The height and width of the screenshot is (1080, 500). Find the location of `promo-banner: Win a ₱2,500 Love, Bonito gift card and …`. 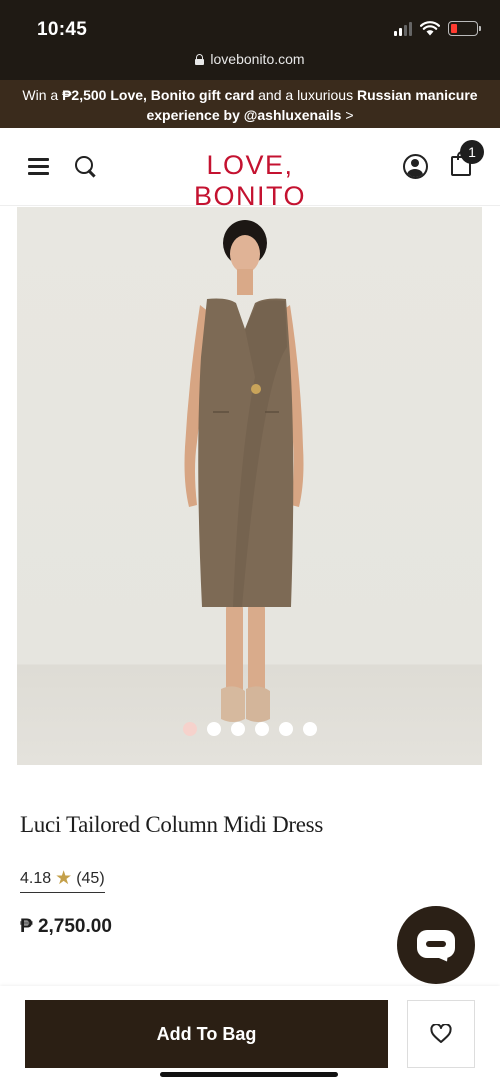

promo-banner: Win a ₱2,500 Love, Bonito gift card and … is located at coordinates (250, 104).